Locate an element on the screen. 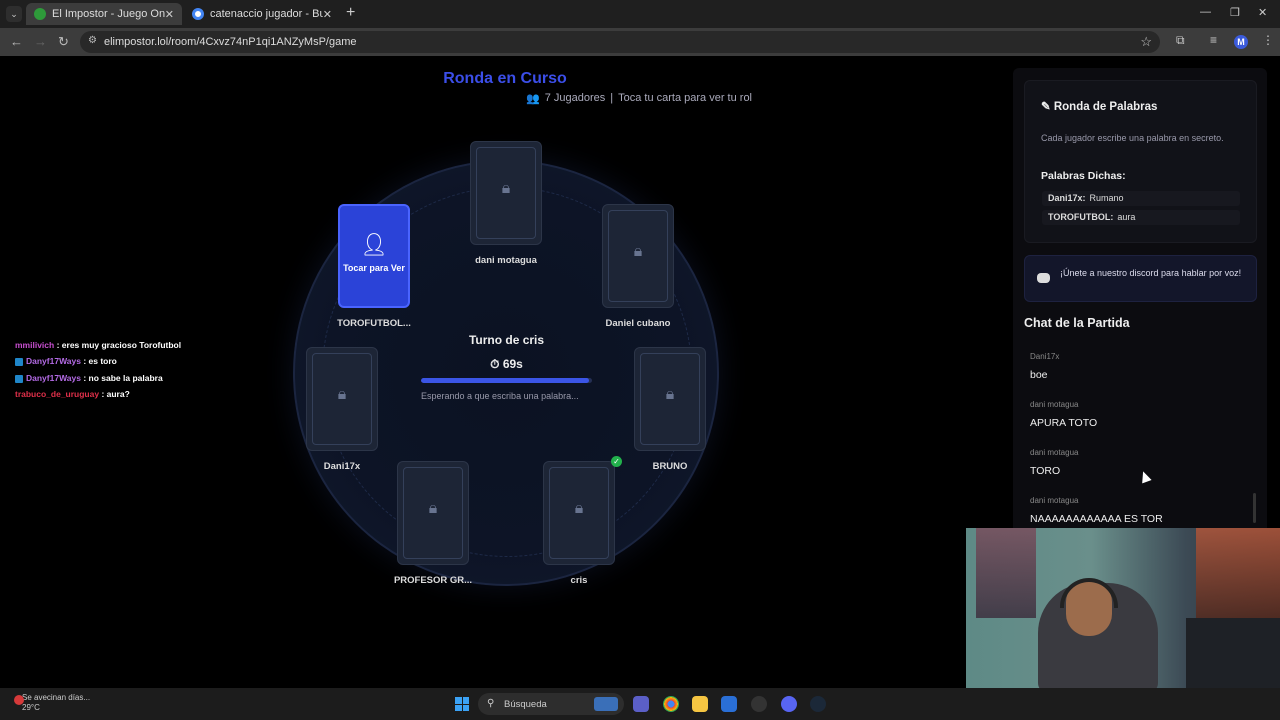 Image resolution: width=1280 pixels, height=720 pixels. turn-progress-bar is located at coordinates (506, 380).